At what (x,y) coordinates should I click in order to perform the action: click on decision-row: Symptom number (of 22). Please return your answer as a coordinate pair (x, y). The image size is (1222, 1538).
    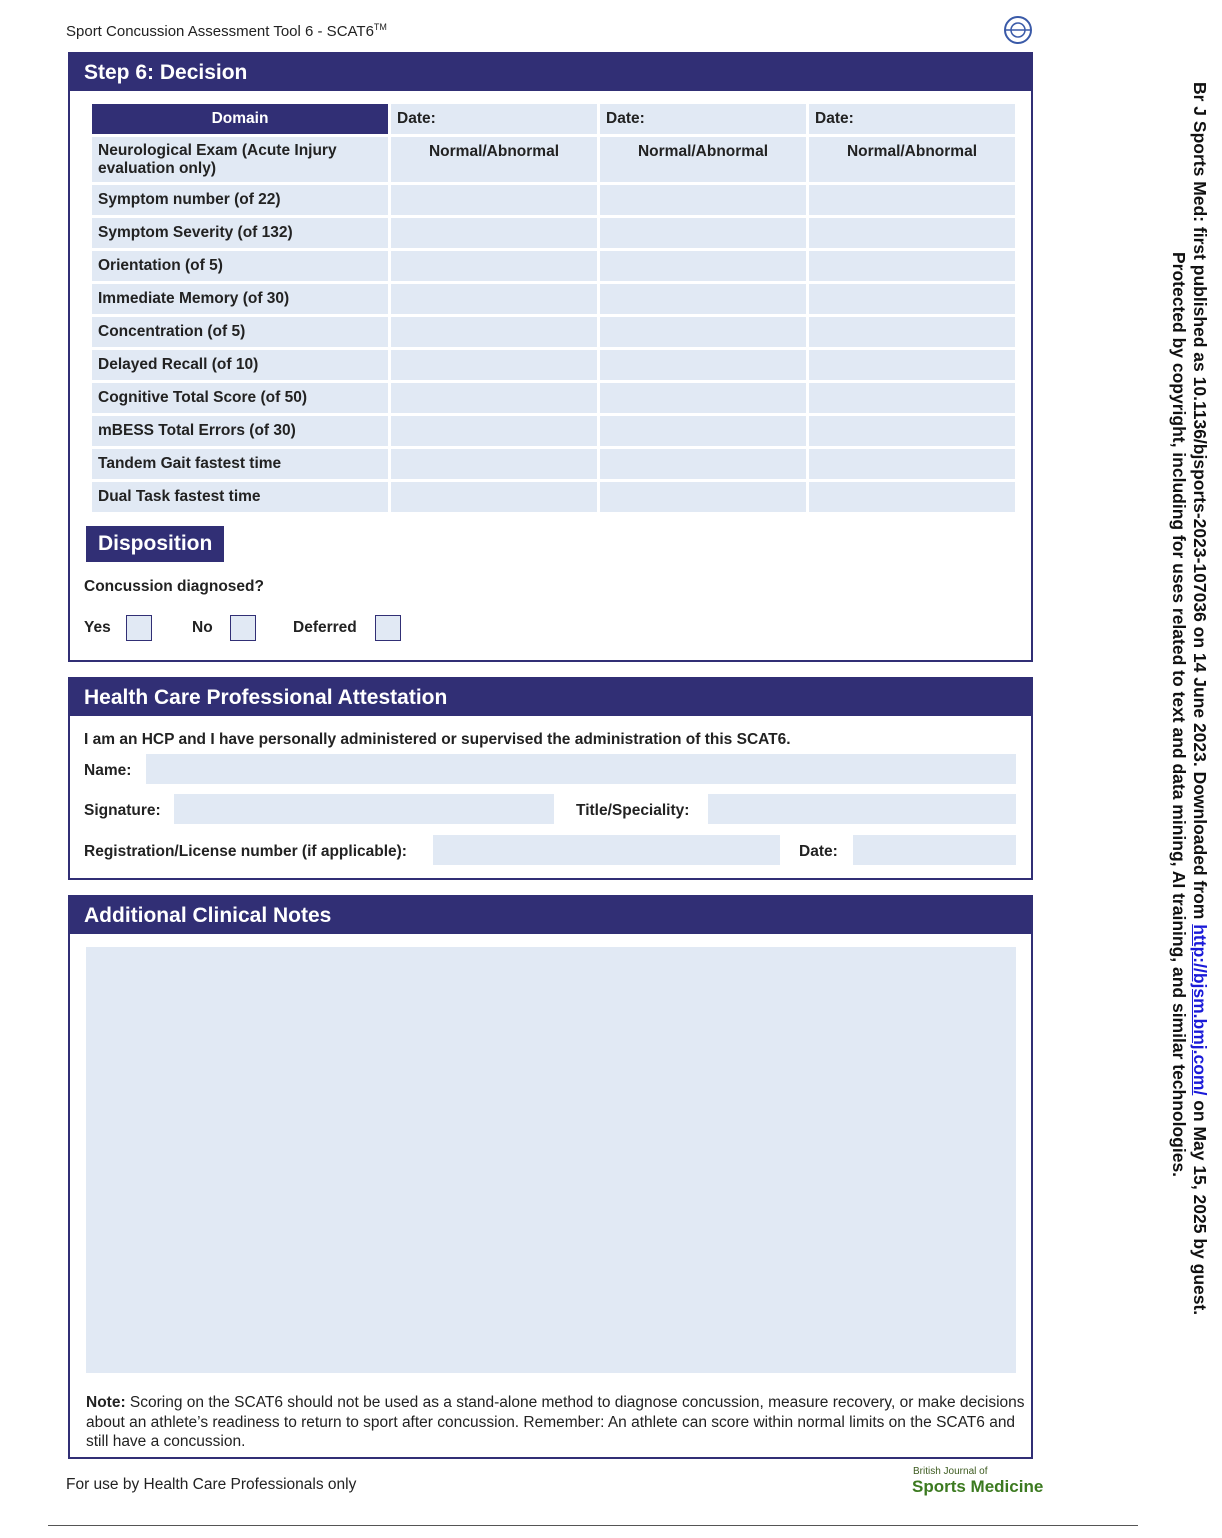
    Looking at the image, I should click on (553, 200).